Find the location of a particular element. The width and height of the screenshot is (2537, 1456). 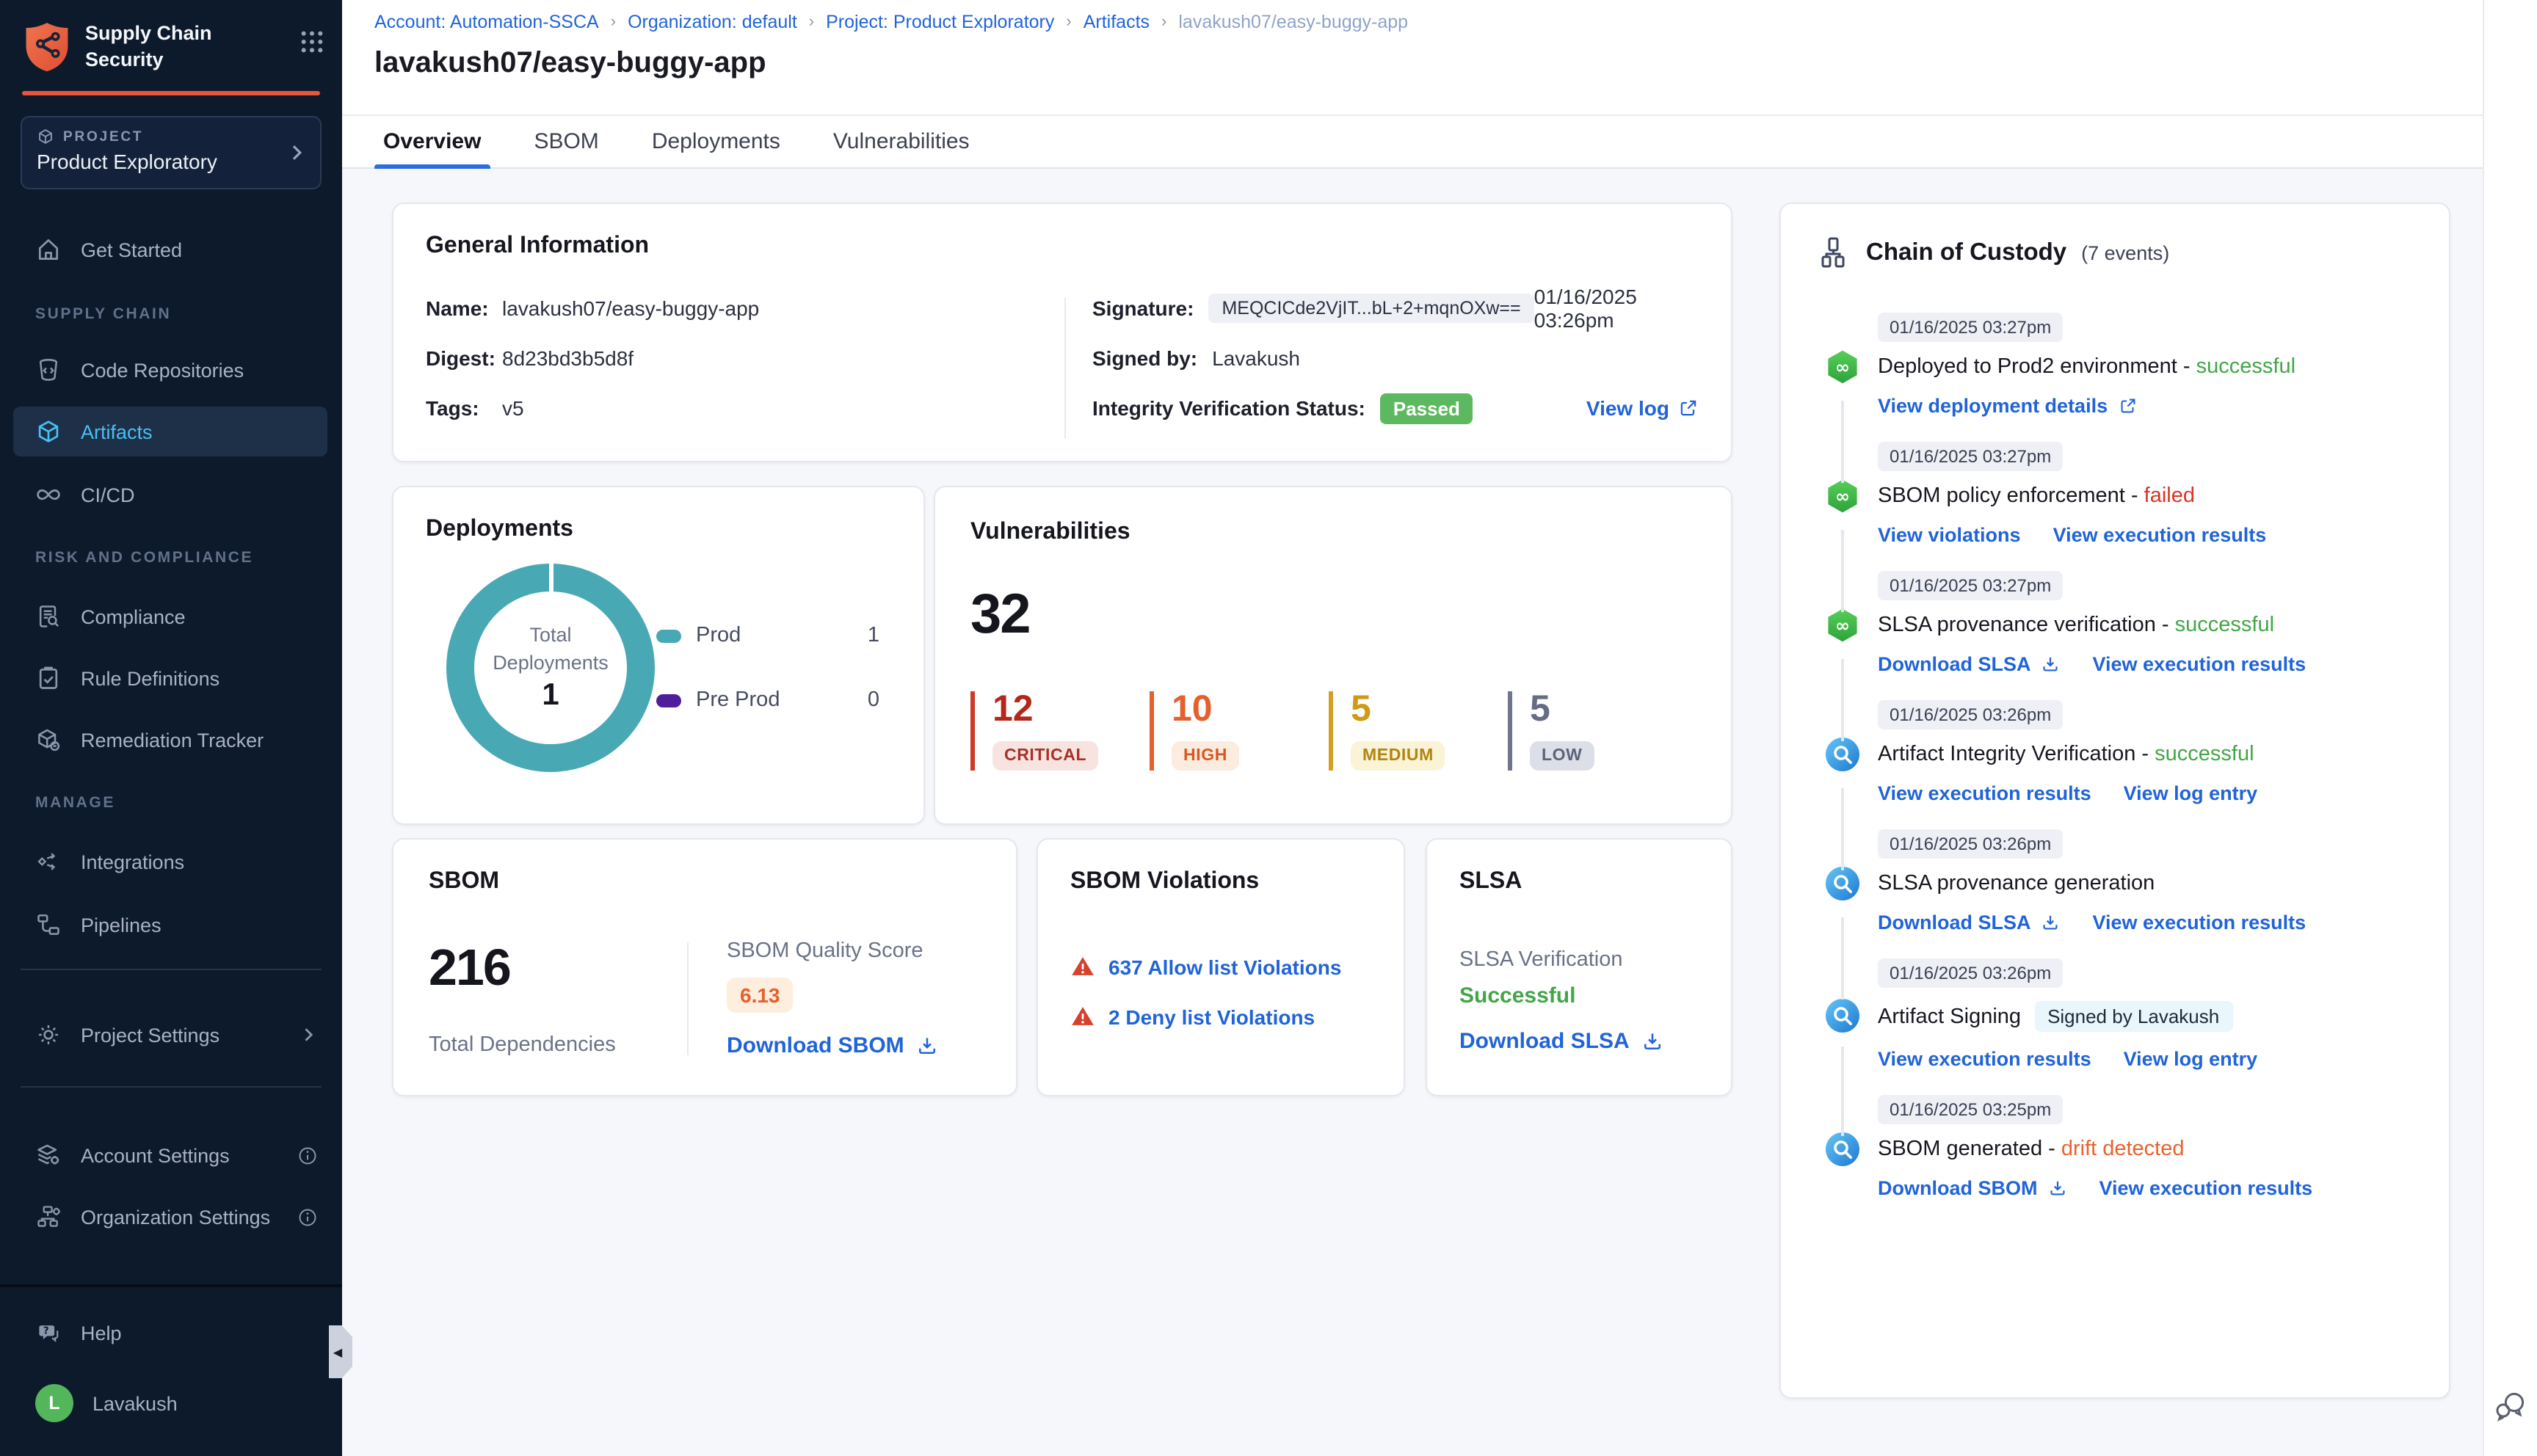

sidebar-item-rule-definitions: Rule Definitions is located at coordinates (171, 678).